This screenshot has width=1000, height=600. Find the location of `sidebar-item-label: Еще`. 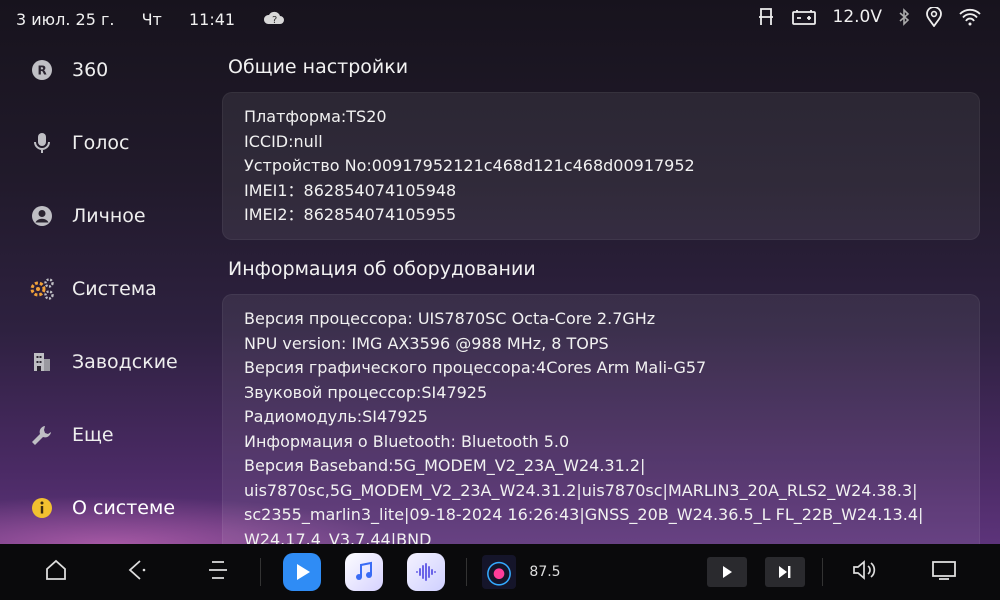

sidebar-item-label: Еще is located at coordinates (93, 435).